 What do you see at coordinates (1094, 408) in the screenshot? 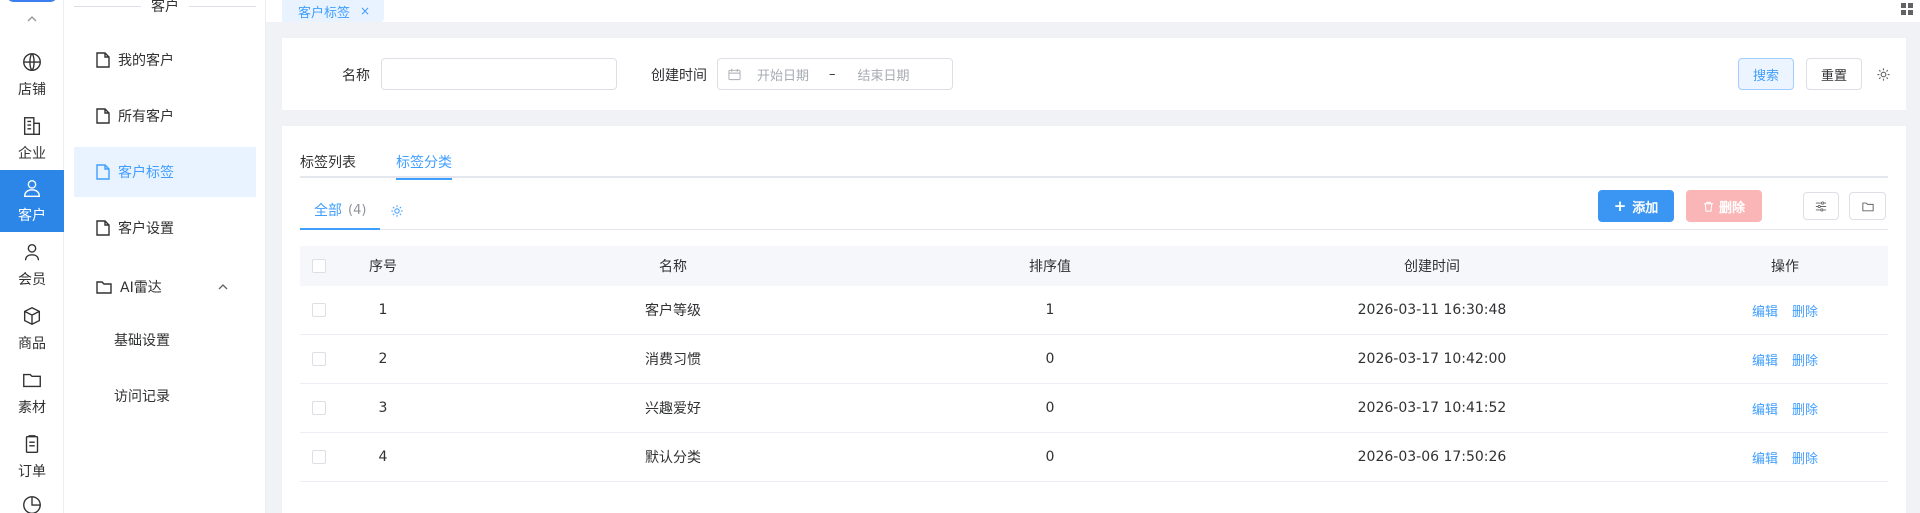
I see `table-row: 3 兴趣爱好 0 2026-03-17 10:41:52 编辑 删除` at bounding box center [1094, 408].